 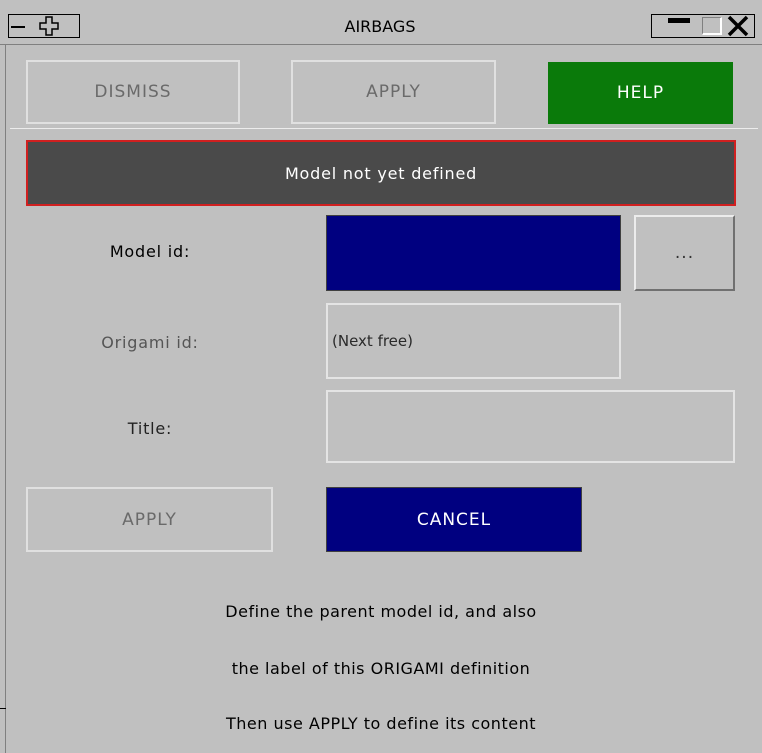 What do you see at coordinates (49, 26) in the screenshot?
I see `move-cross-icon` at bounding box center [49, 26].